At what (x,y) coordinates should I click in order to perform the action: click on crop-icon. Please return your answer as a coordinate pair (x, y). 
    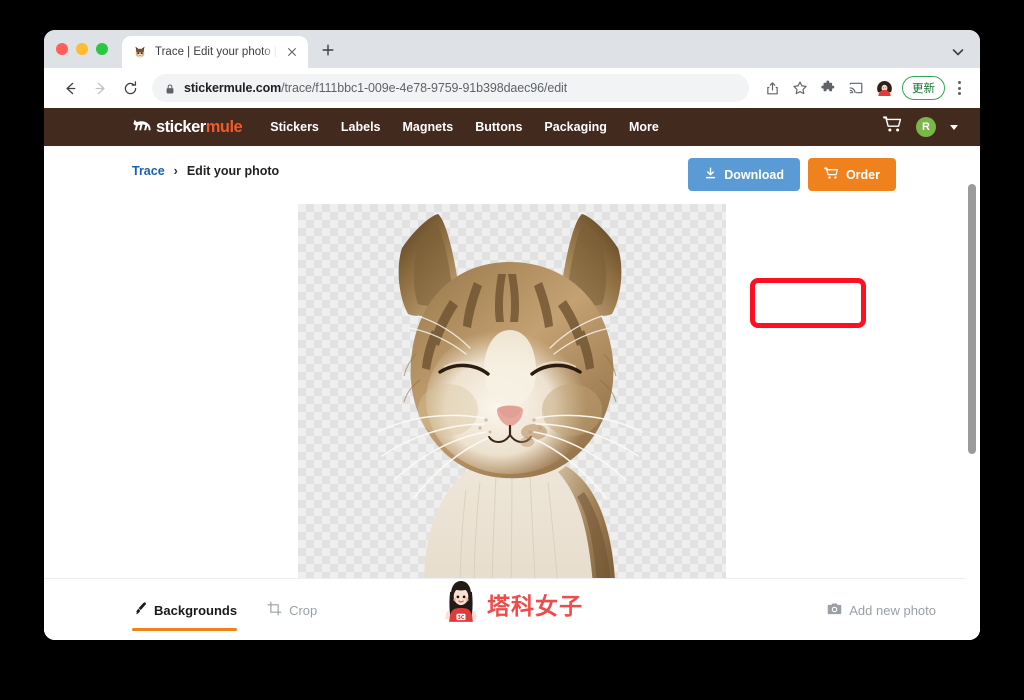
    Looking at the image, I should click on (274, 610).